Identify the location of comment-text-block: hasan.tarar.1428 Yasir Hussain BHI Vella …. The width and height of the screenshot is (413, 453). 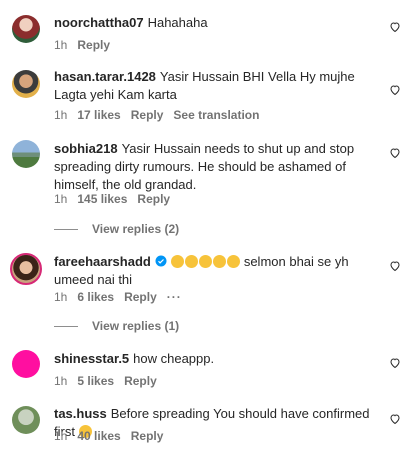
(213, 86).